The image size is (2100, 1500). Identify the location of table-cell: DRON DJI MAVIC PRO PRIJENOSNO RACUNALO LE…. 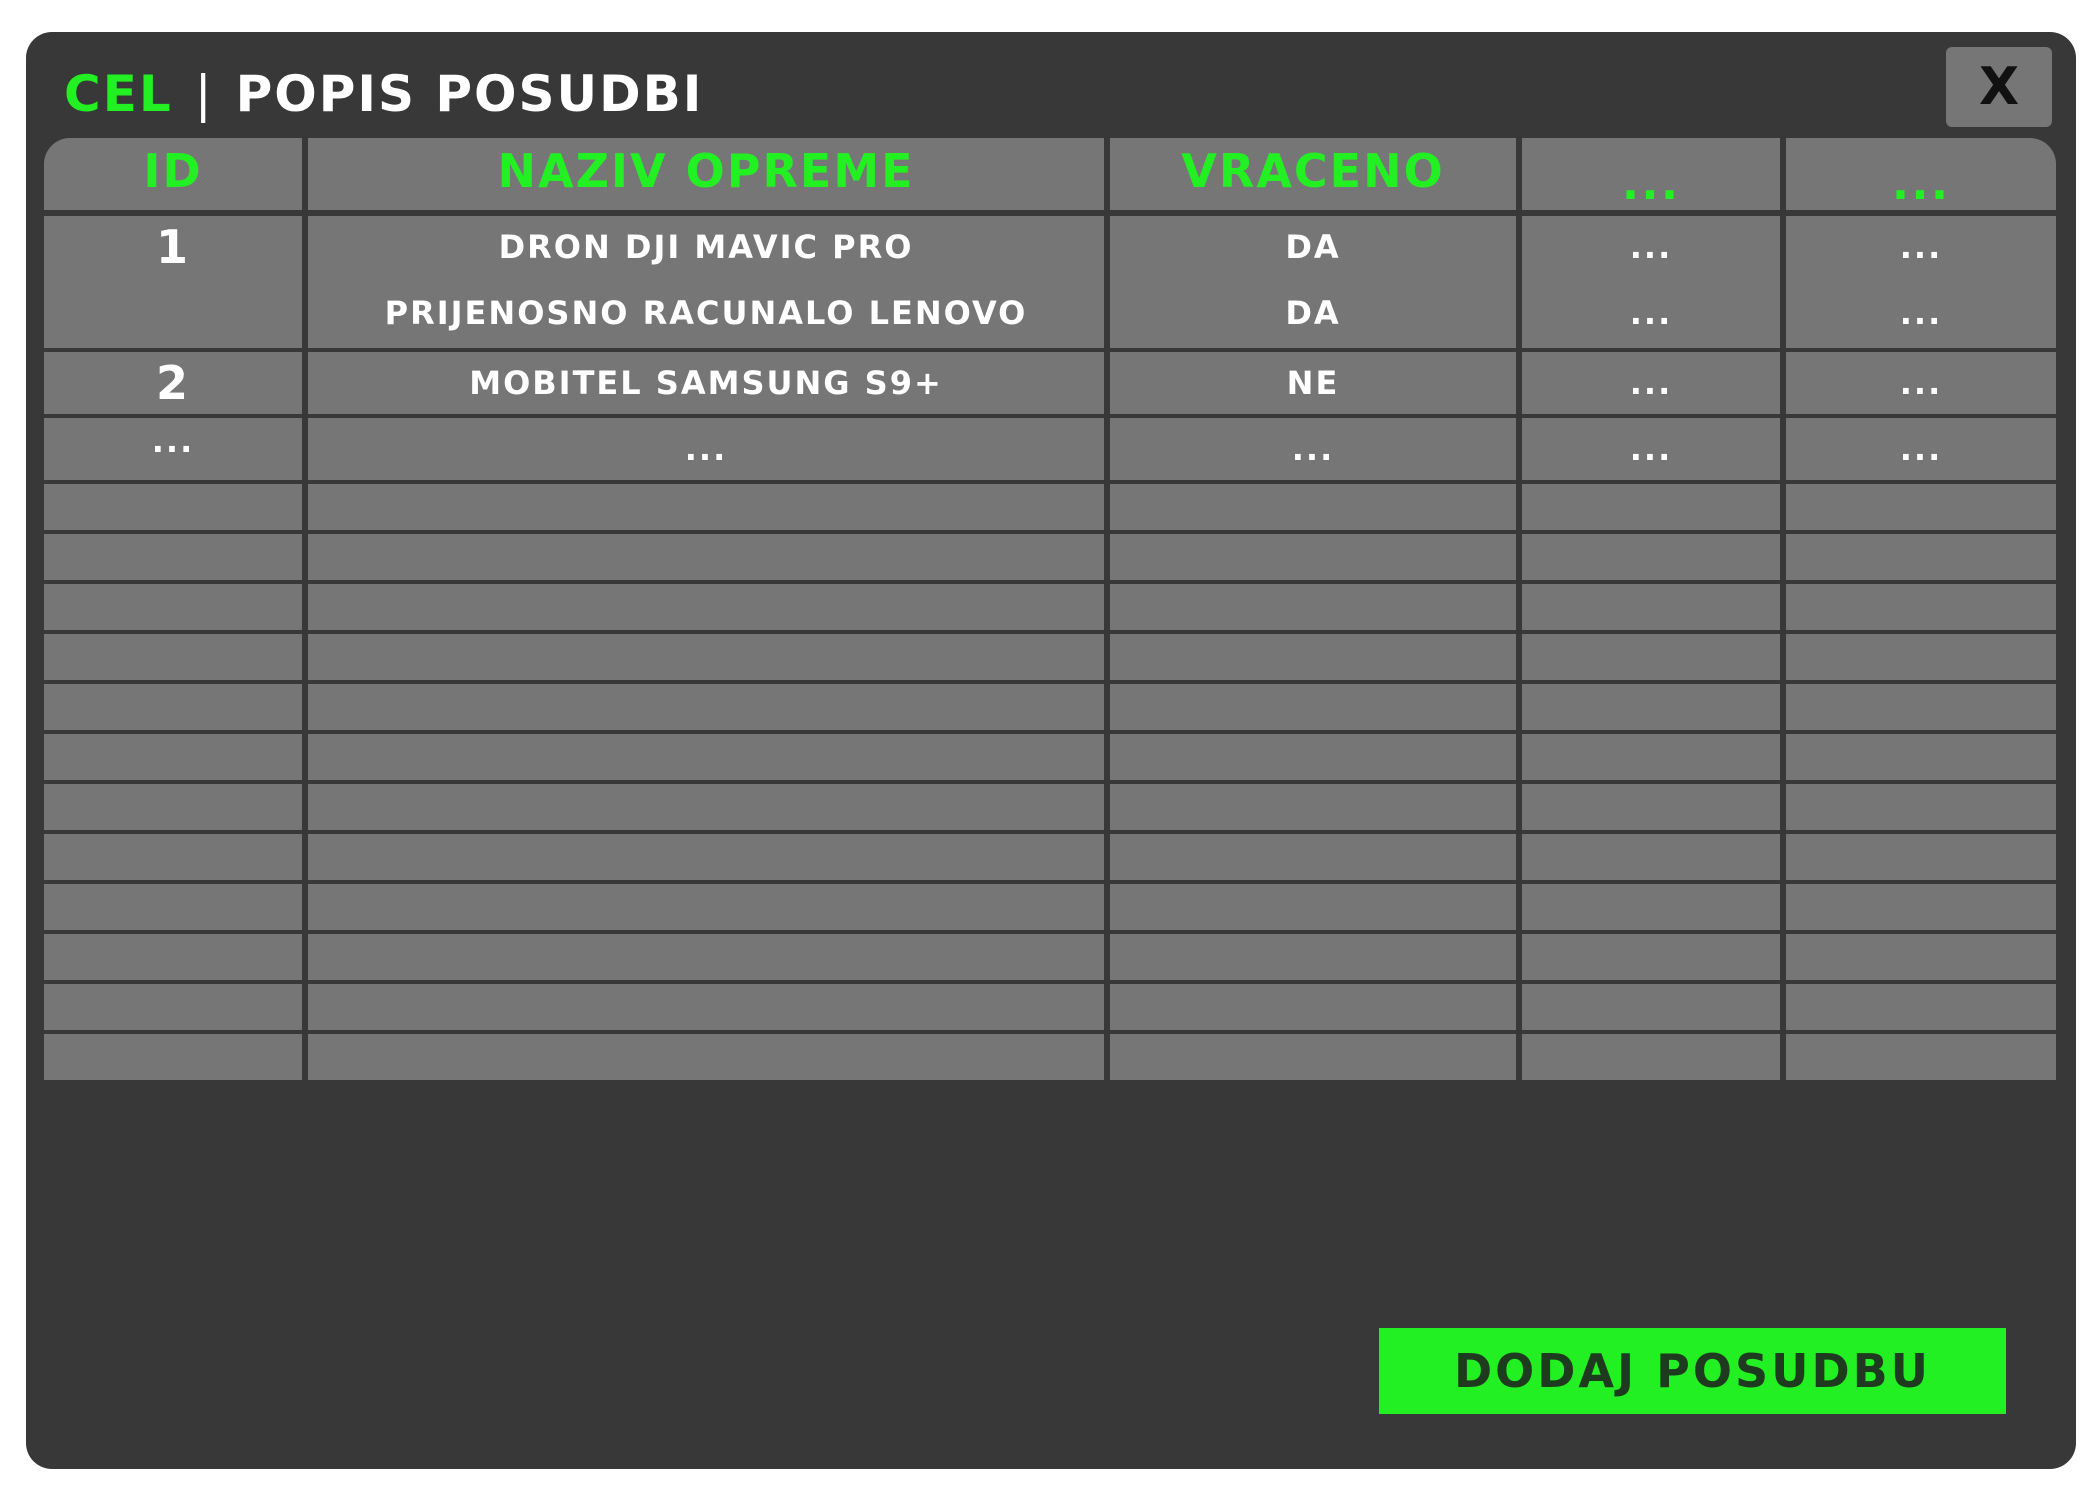
(706, 282).